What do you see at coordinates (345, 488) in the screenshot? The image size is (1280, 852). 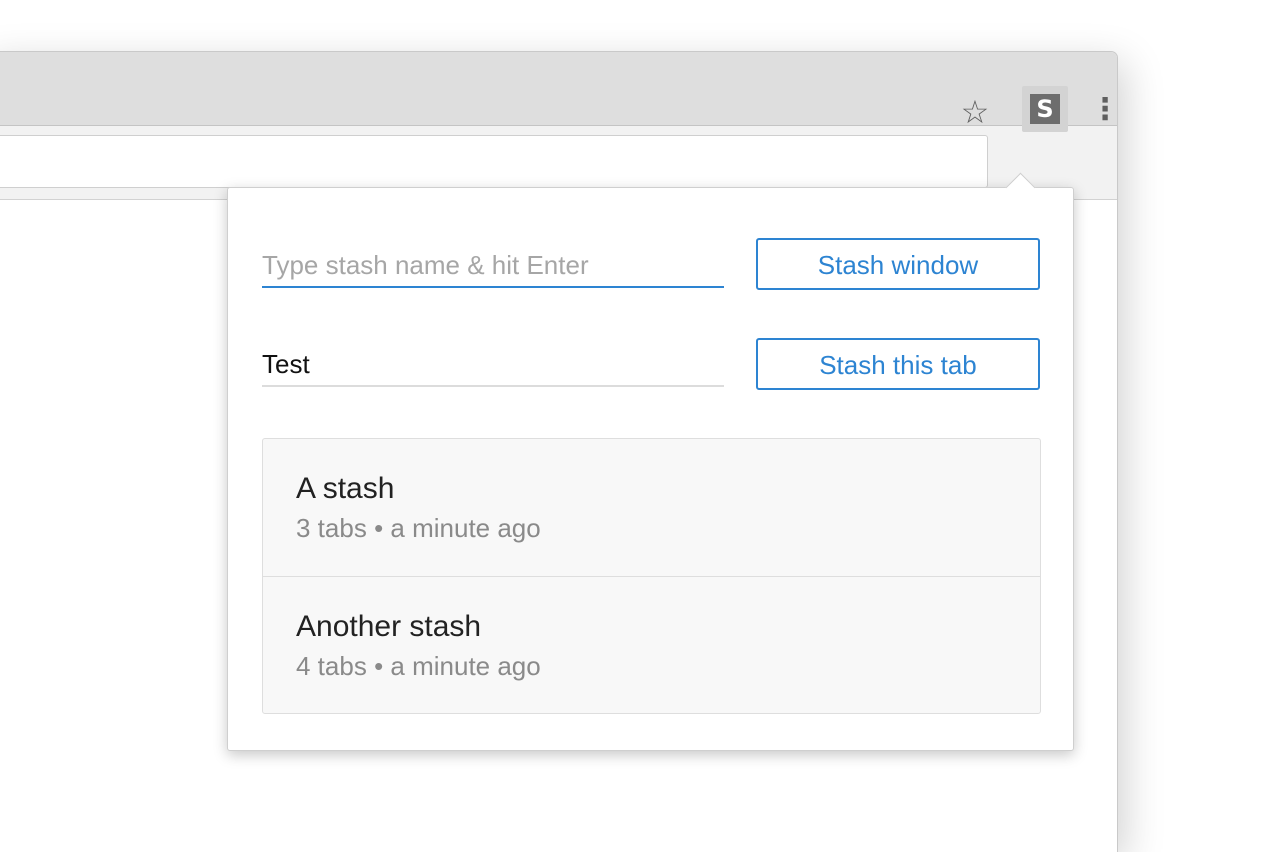 I see `stash-name: A stash` at bounding box center [345, 488].